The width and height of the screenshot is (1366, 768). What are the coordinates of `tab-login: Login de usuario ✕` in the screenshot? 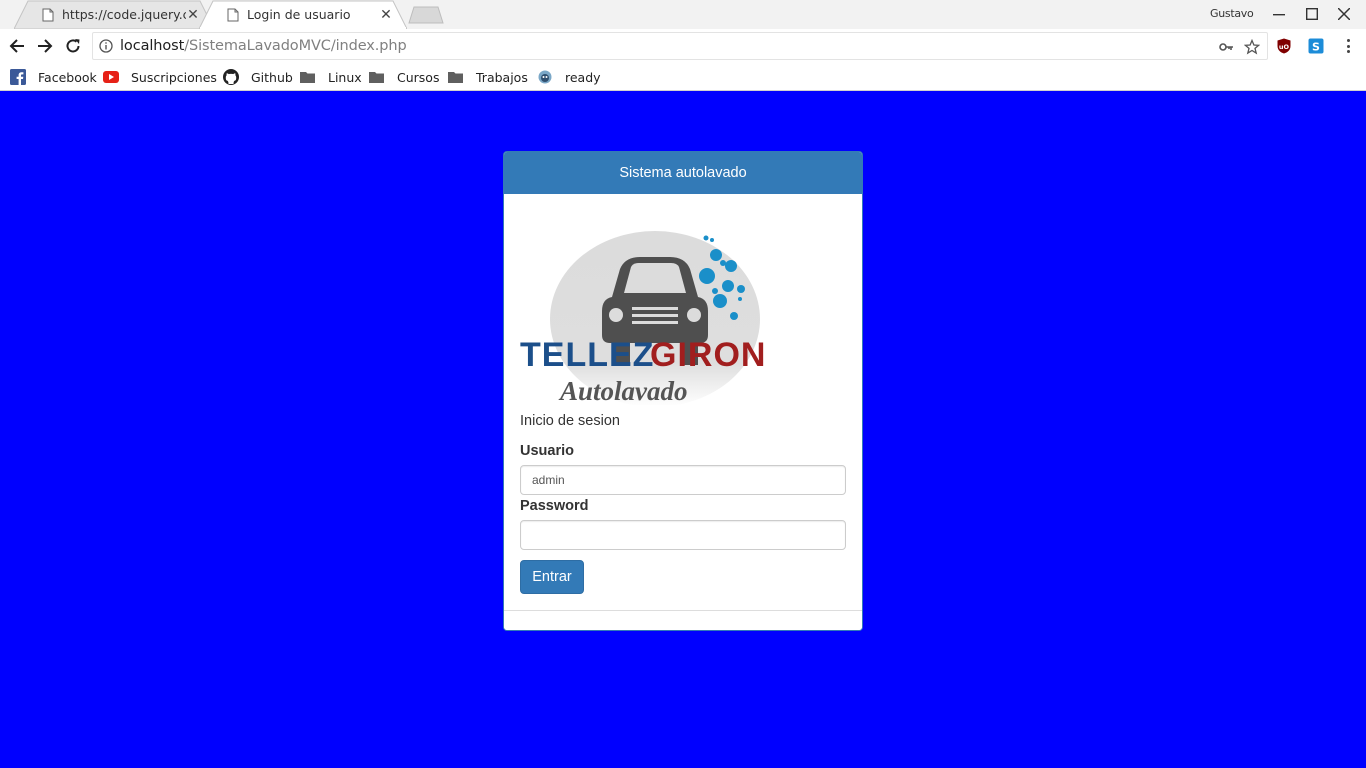 It's located at (303, 14).